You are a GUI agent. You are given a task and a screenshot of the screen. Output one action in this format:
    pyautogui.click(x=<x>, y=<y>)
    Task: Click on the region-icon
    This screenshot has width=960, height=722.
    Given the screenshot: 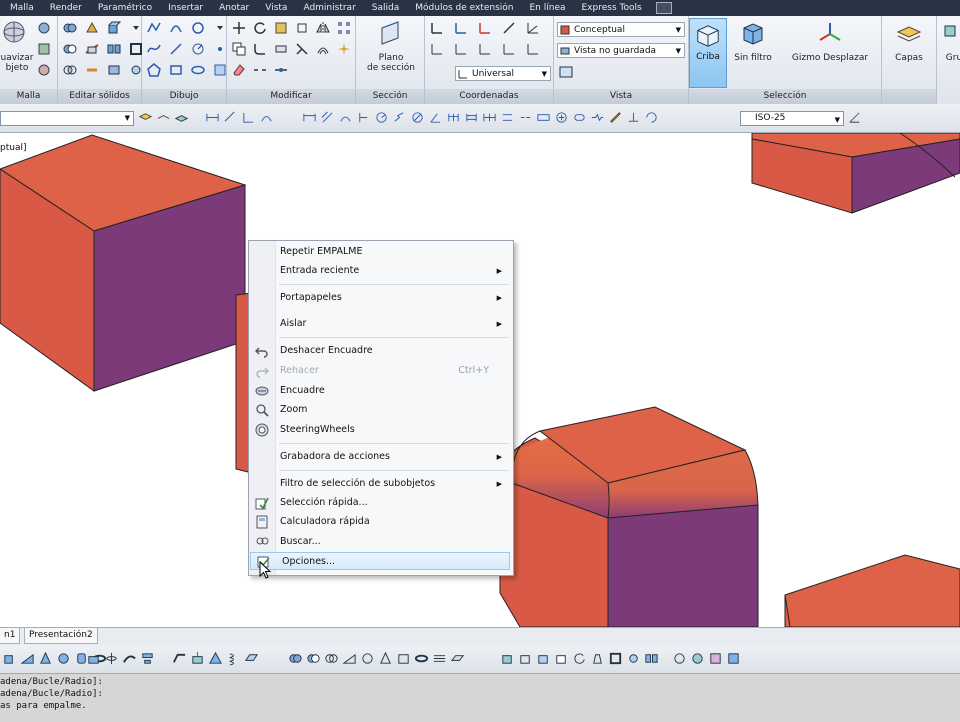 What is the action you would take?
    pyautogui.click(x=220, y=70)
    